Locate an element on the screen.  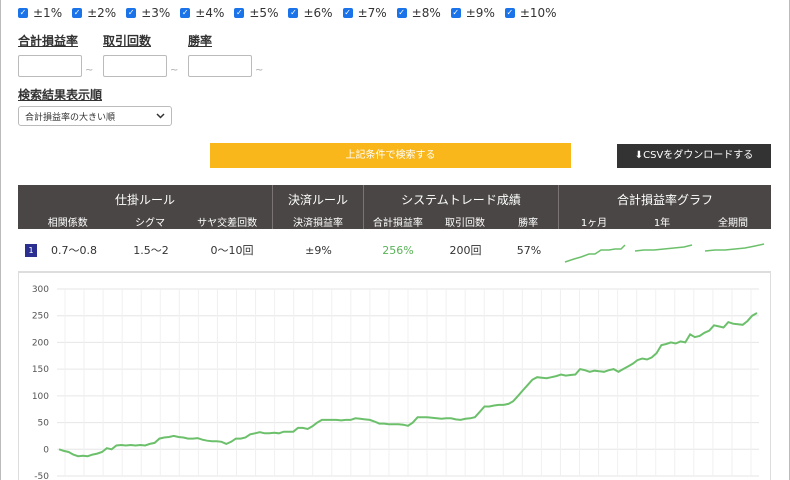
range-checkbox: ✓ ±8% is located at coordinates (418, 13).